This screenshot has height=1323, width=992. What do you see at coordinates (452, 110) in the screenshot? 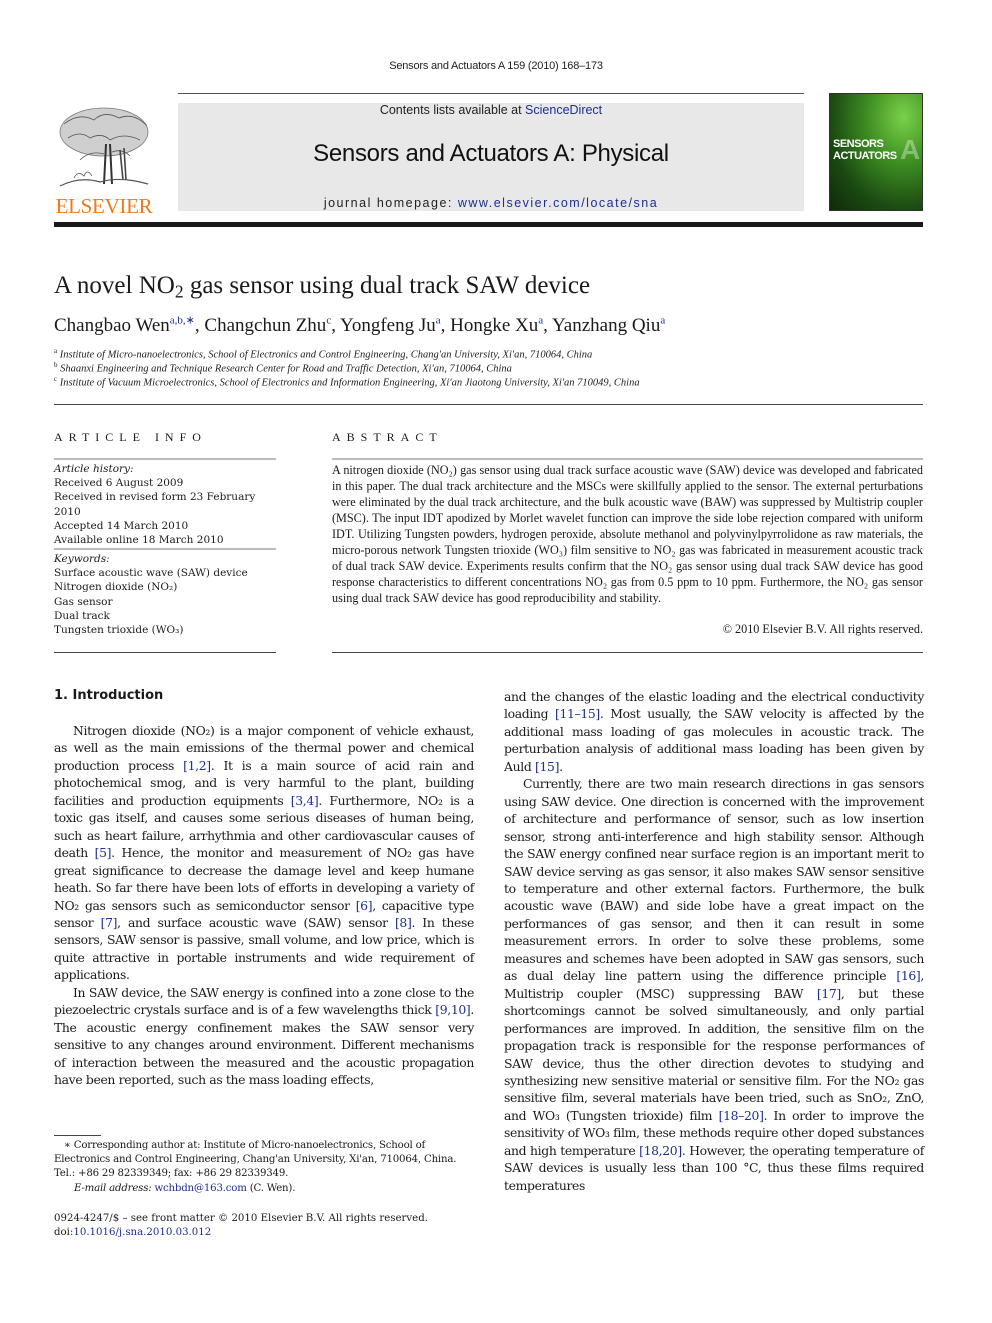
I see `contents-prefix: Contents lists available at` at bounding box center [452, 110].